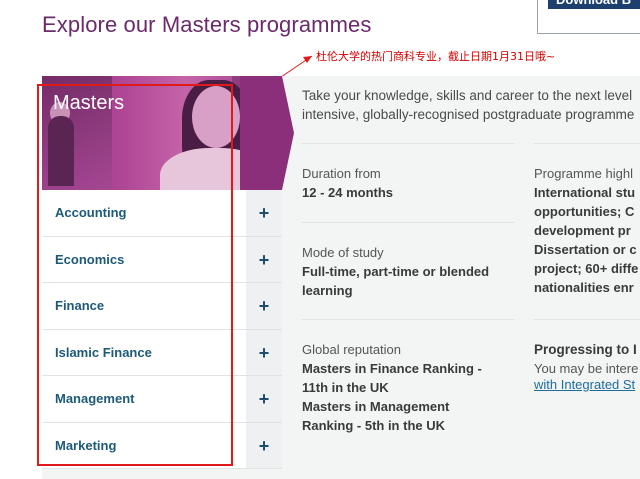  I want to click on reputation-label: Global reputation, so click(352, 349).